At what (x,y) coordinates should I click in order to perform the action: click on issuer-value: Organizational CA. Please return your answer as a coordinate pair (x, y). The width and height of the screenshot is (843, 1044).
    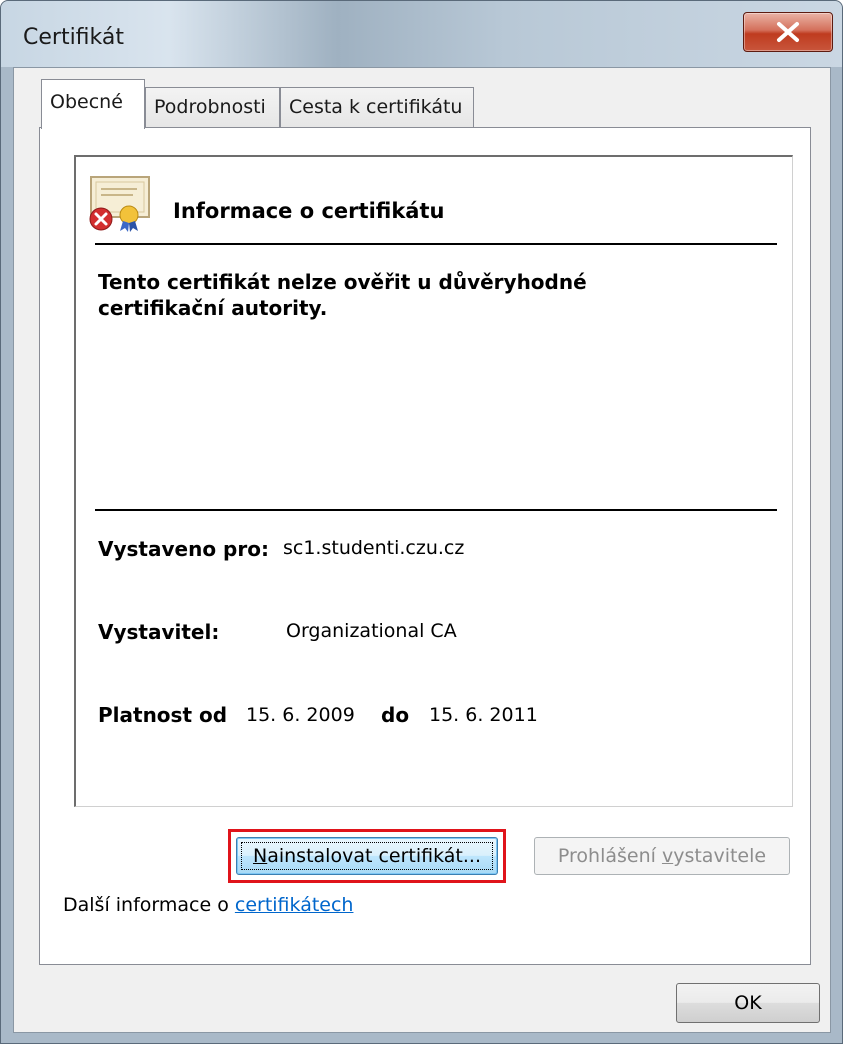
    Looking at the image, I should click on (371, 631).